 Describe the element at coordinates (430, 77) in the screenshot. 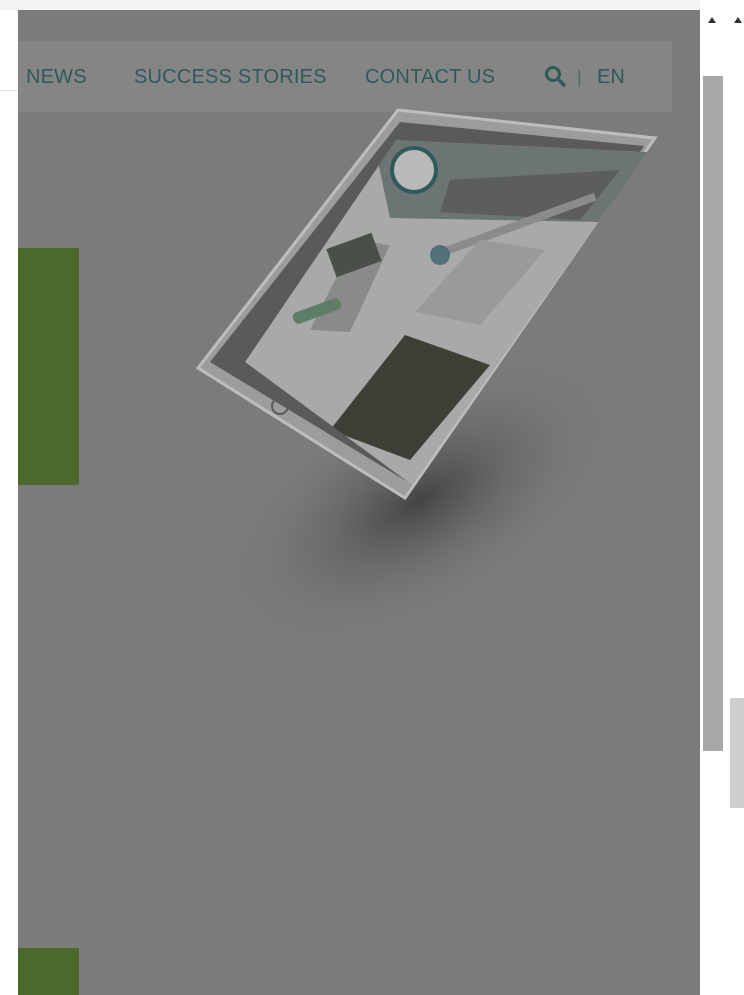

I see `nav-contact-us: CONTACT US` at that location.